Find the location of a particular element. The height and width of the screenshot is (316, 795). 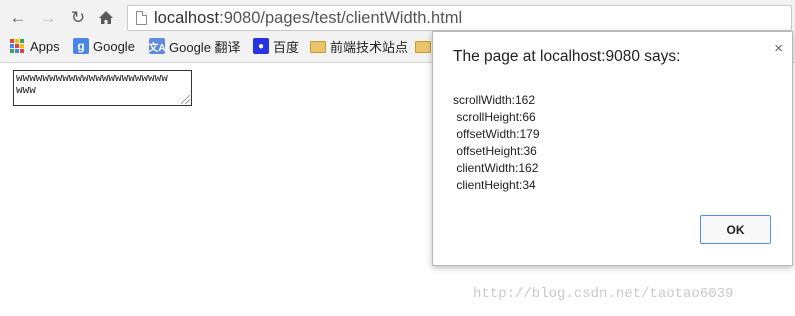

back-arrow-icon: ← is located at coordinates (18, 17).